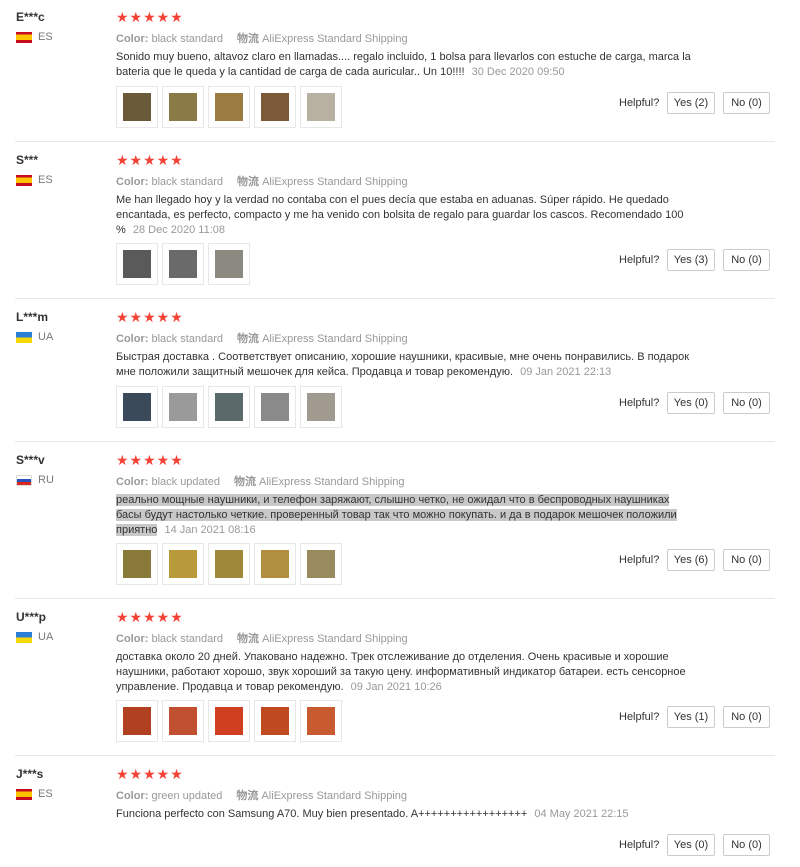 The image size is (800, 867). Describe the element at coordinates (31, 617) in the screenshot. I see `reviewer-name: U***p` at that location.